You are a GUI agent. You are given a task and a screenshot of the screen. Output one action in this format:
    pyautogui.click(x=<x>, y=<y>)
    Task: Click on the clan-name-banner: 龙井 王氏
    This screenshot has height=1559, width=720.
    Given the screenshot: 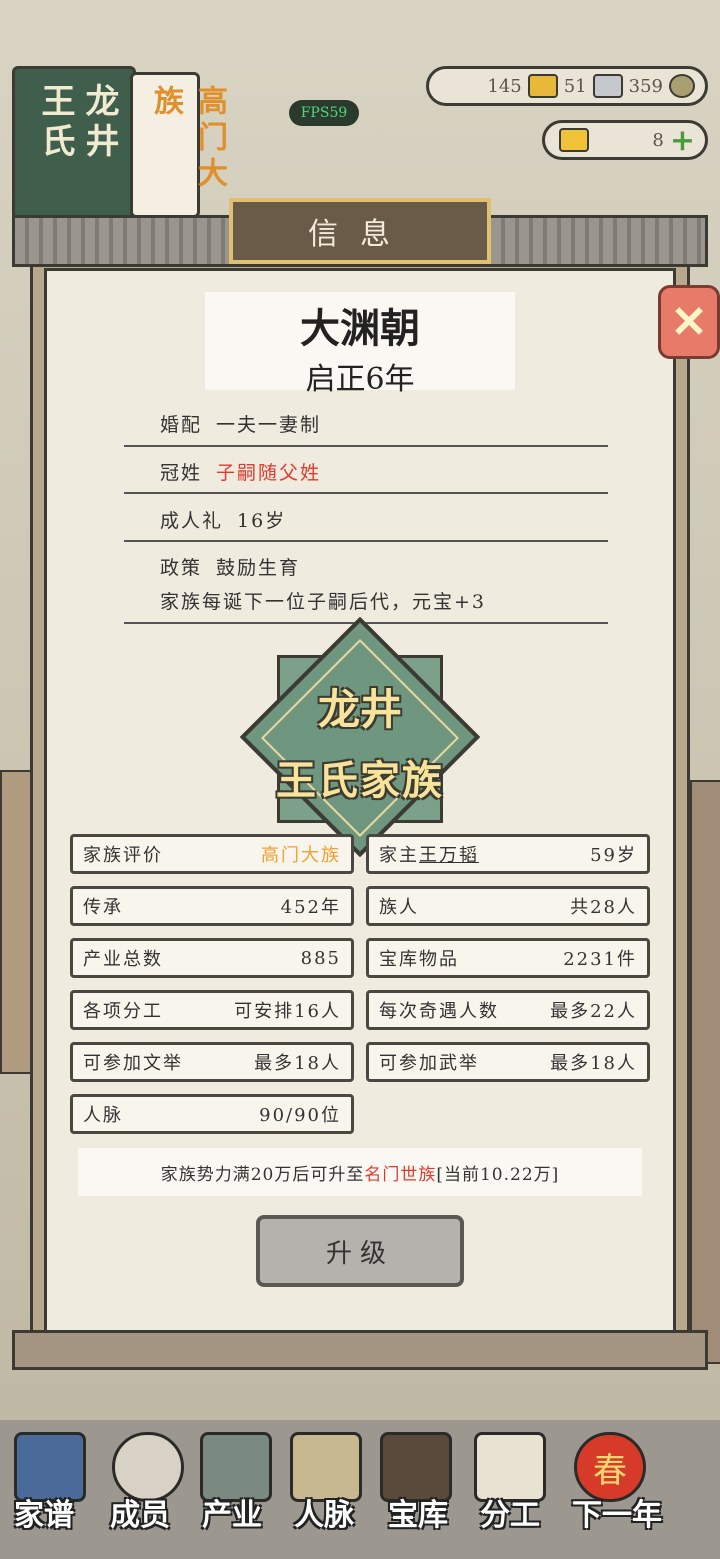 What is the action you would take?
    pyautogui.click(x=74, y=144)
    